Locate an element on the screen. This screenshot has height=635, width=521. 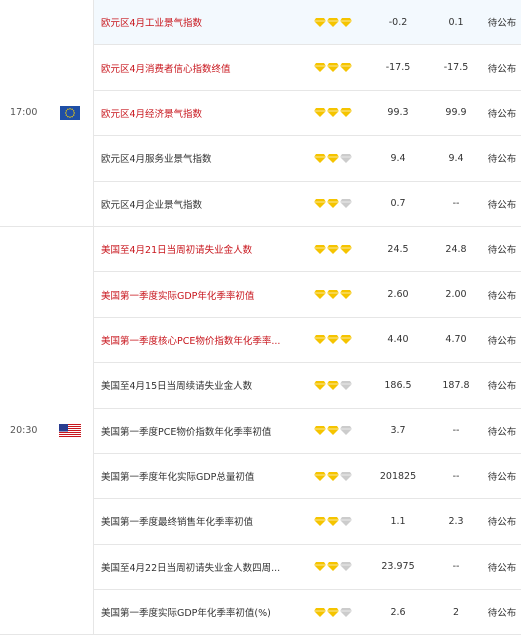
previous-value: 23.975 is located at coordinates (398, 567).